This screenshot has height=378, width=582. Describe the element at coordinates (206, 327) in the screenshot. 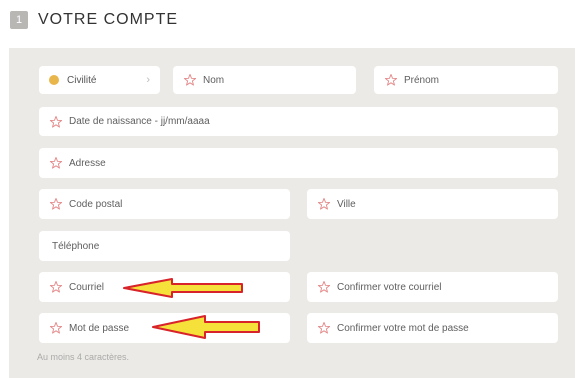

I see `annotation-arrow-mot-de-passe-icon` at that location.